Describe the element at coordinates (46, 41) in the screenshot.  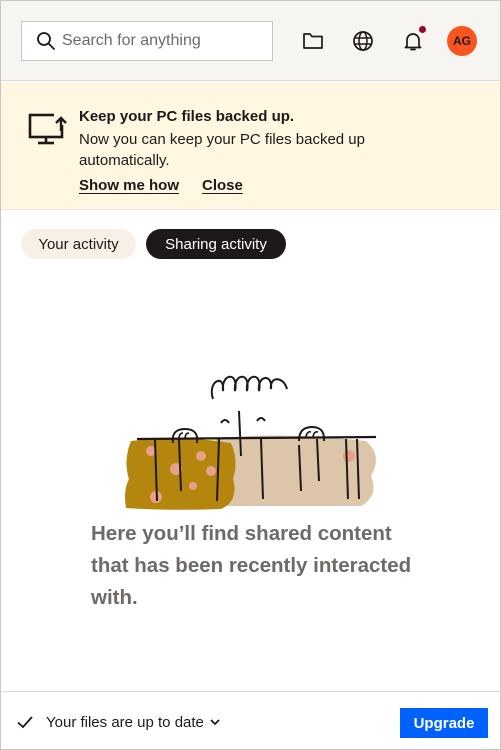
I see `search-icon` at that location.